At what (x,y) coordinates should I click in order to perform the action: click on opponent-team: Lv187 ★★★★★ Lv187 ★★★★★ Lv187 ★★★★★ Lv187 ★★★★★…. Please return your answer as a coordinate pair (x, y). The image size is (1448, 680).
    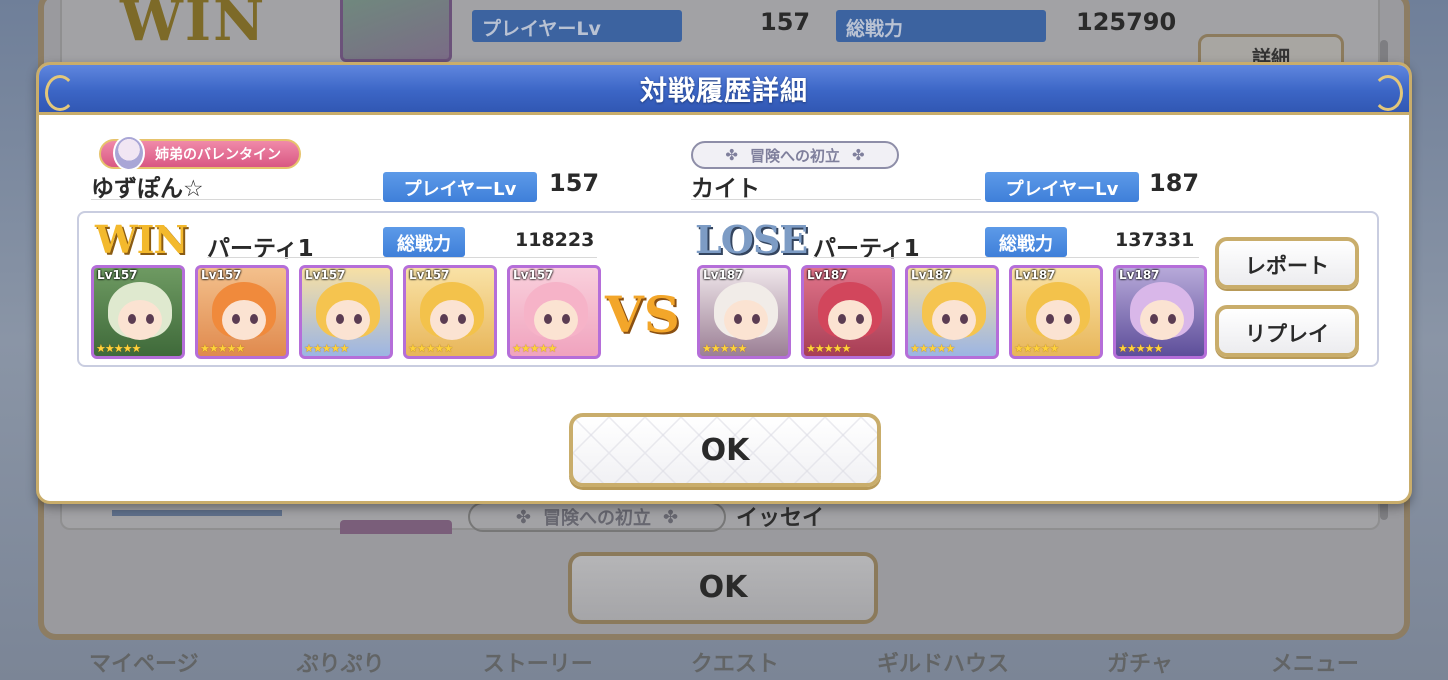
    Looking at the image, I should click on (952, 312).